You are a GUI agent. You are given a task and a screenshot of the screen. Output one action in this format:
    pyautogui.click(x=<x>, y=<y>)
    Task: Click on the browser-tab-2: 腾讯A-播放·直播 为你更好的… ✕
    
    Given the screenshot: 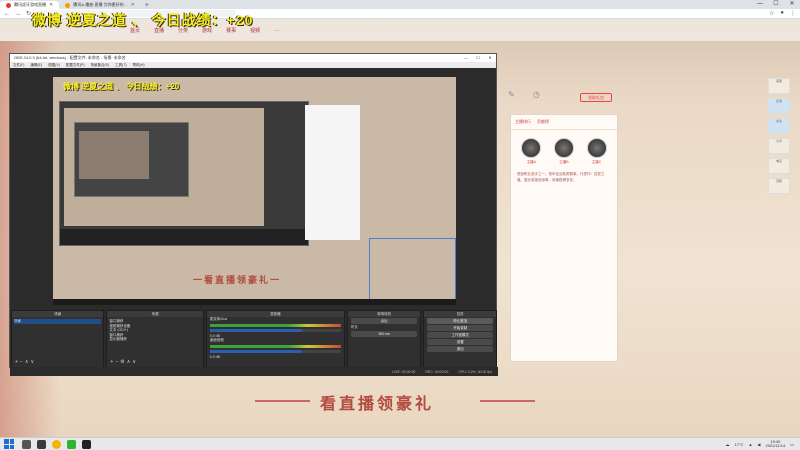 What is the action you would take?
    pyautogui.click(x=100, y=5)
    